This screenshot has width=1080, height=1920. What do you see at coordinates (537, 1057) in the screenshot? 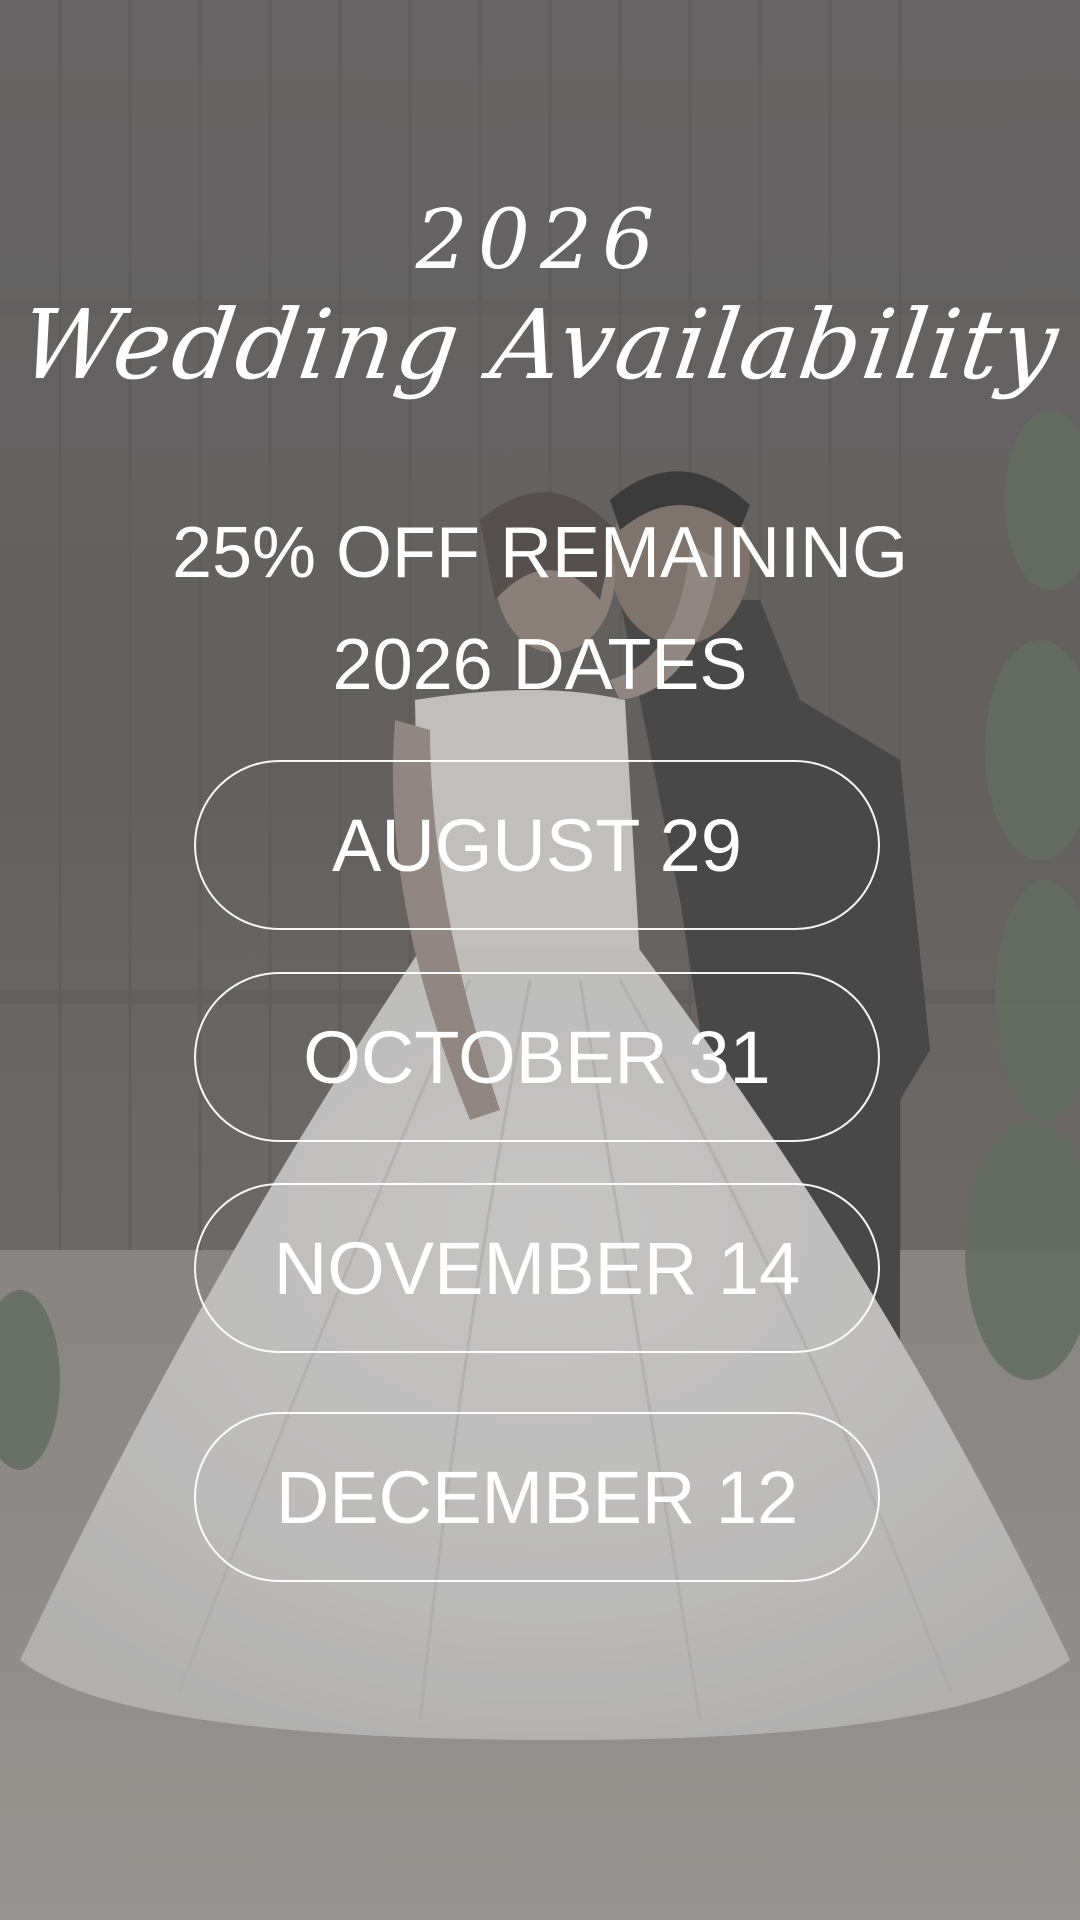
I see `date-button-october-31: OCTOBER 31` at bounding box center [537, 1057].